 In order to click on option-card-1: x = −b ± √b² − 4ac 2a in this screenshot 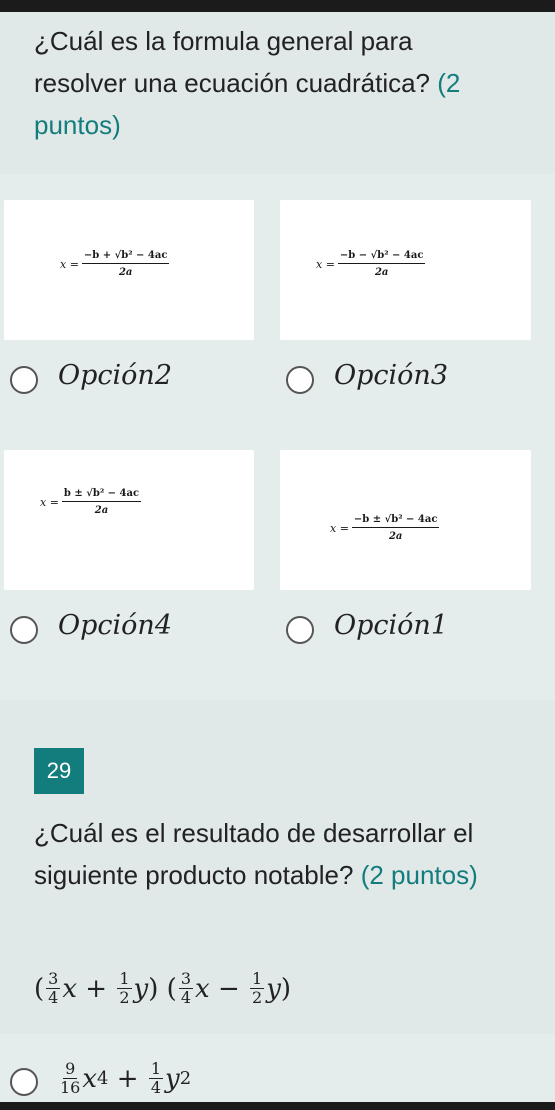, I will do `click(405, 520)`.